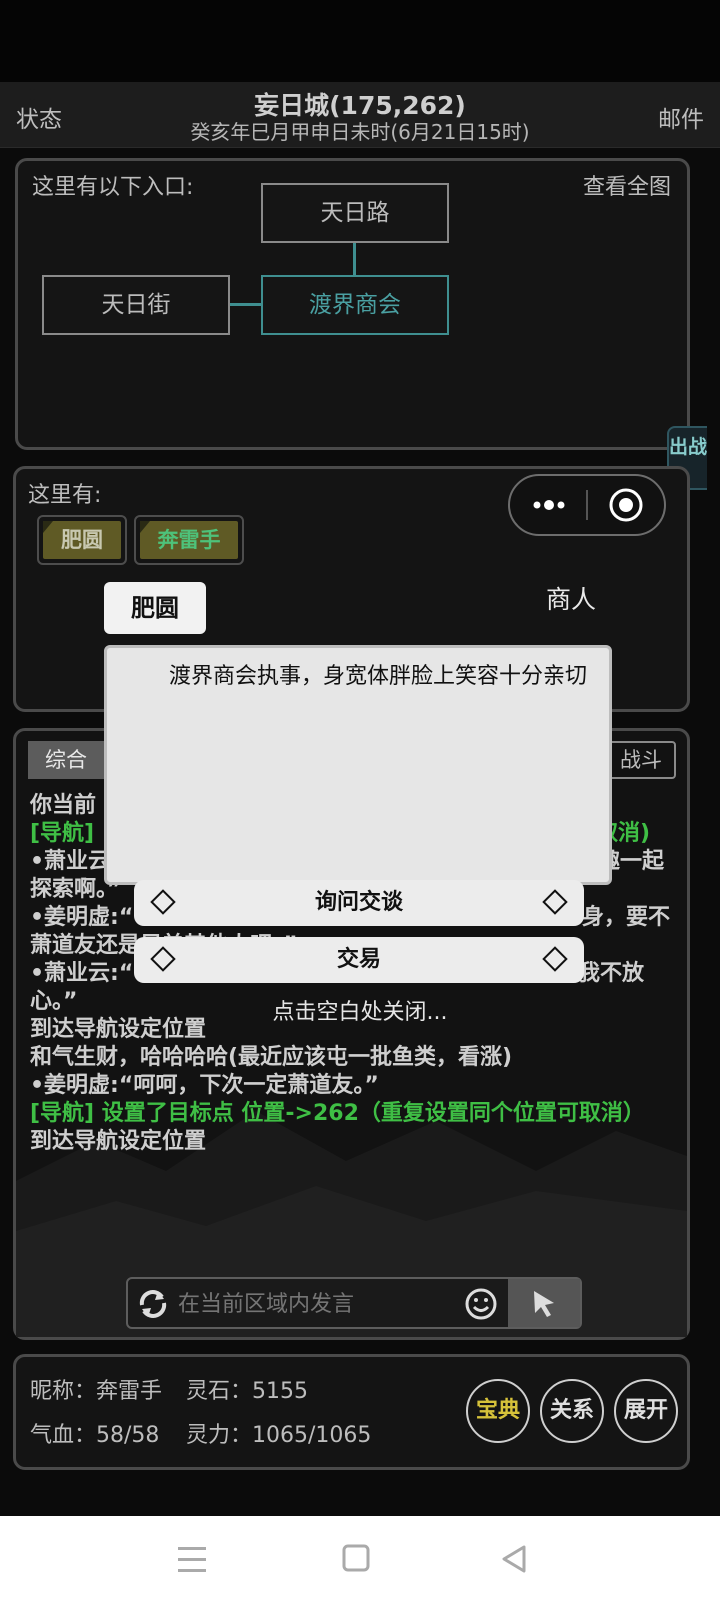 Image resolution: width=720 pixels, height=1604 pixels. I want to click on refresh-icon, so click(153, 1304).